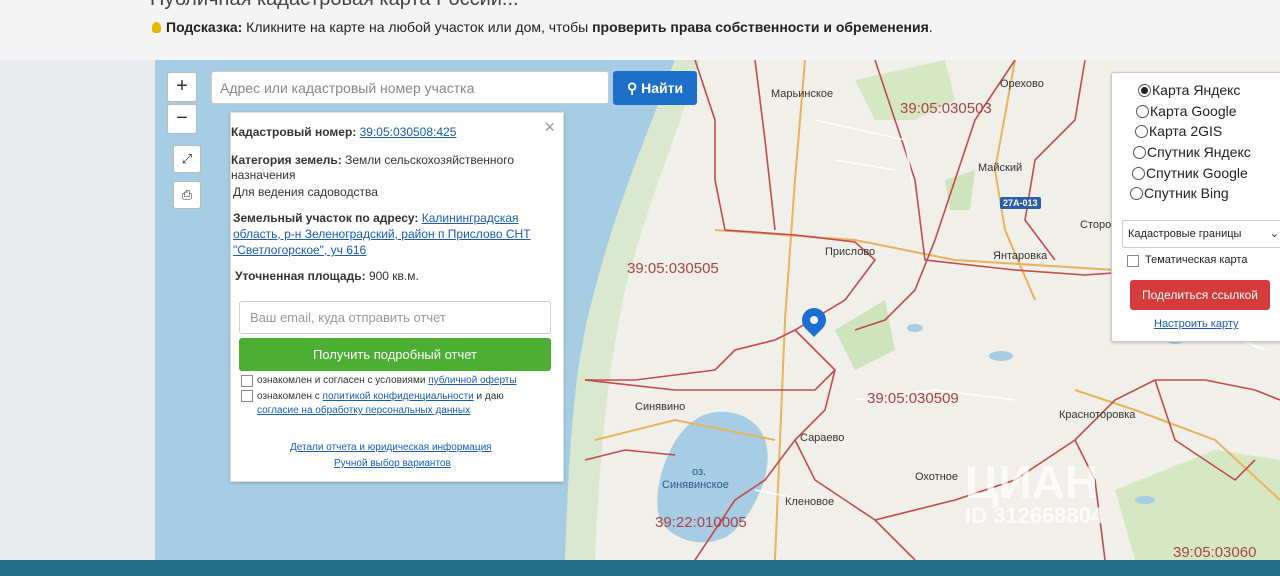 The height and width of the screenshot is (576, 1280). Describe the element at coordinates (408, 132) in the screenshot. I see `cadastral-number-link: 39:05:030508:425` at that location.